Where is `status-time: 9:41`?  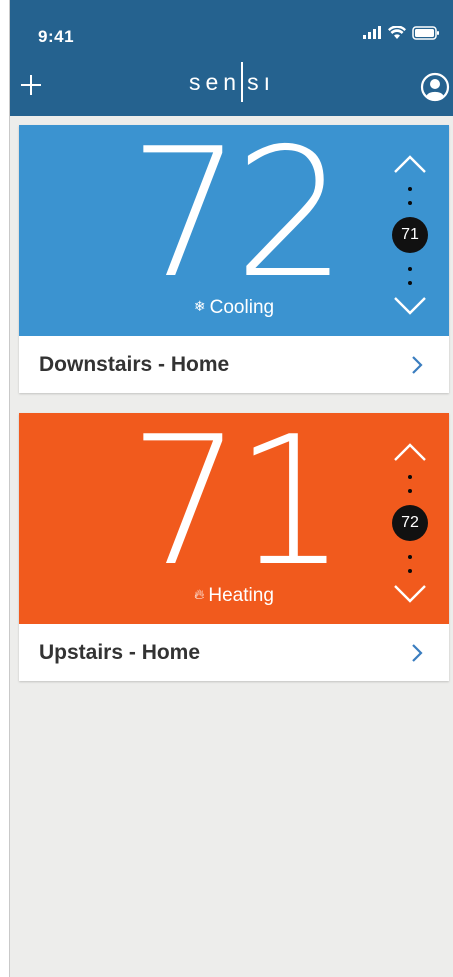
status-time: 9:41 is located at coordinates (56, 36).